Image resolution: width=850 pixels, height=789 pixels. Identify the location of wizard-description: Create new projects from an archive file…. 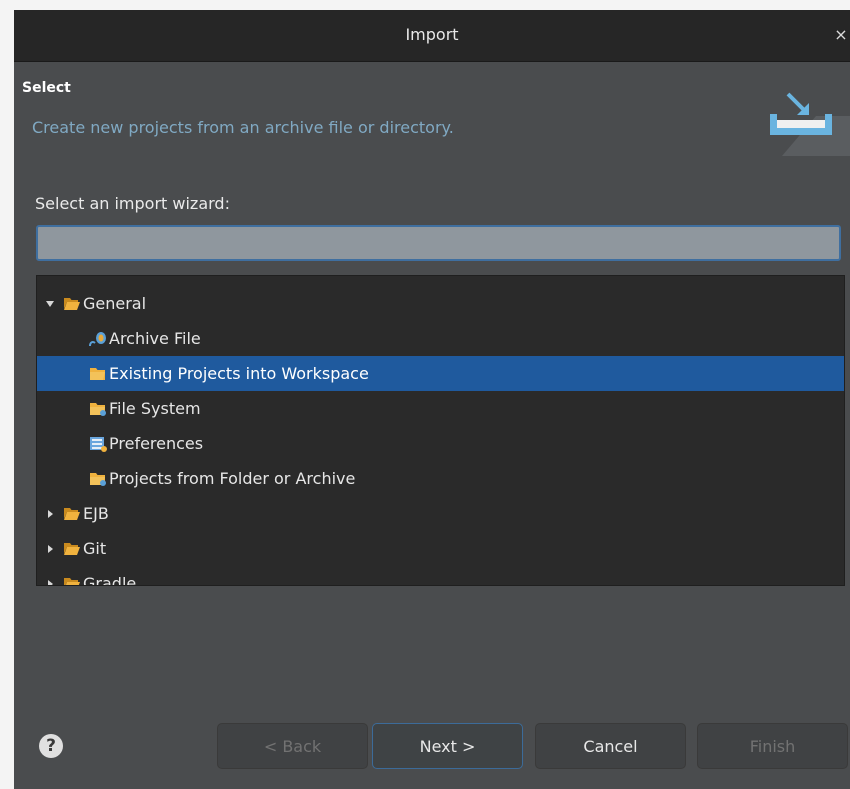
(243, 127).